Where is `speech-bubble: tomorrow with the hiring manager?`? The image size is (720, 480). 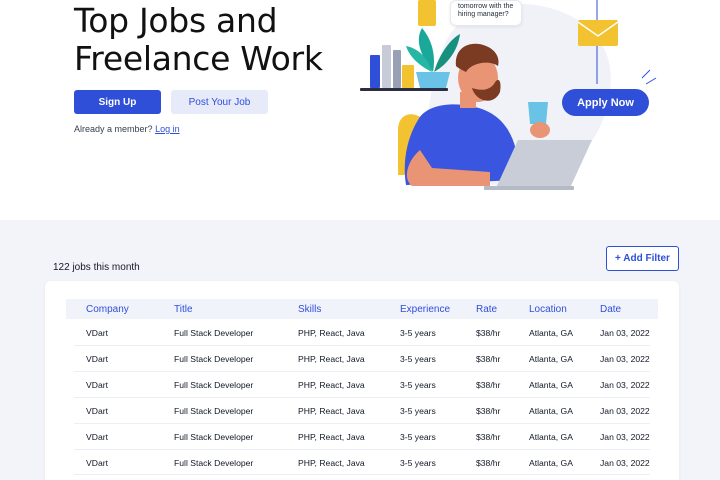 speech-bubble: tomorrow with the hiring manager? is located at coordinates (486, 13).